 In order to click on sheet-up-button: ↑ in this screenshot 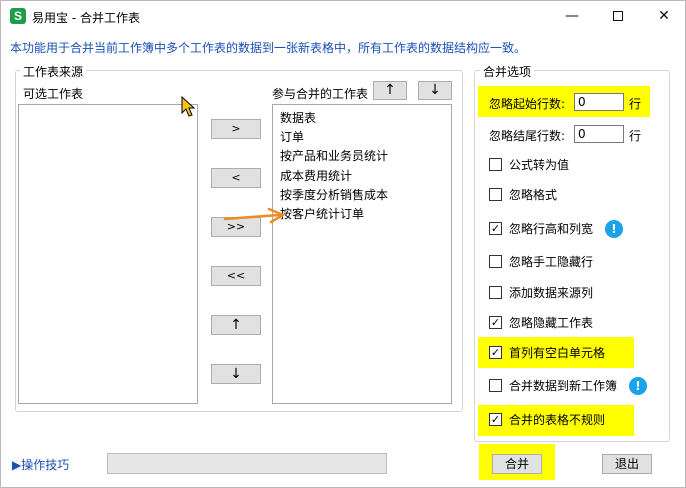, I will do `click(236, 325)`.